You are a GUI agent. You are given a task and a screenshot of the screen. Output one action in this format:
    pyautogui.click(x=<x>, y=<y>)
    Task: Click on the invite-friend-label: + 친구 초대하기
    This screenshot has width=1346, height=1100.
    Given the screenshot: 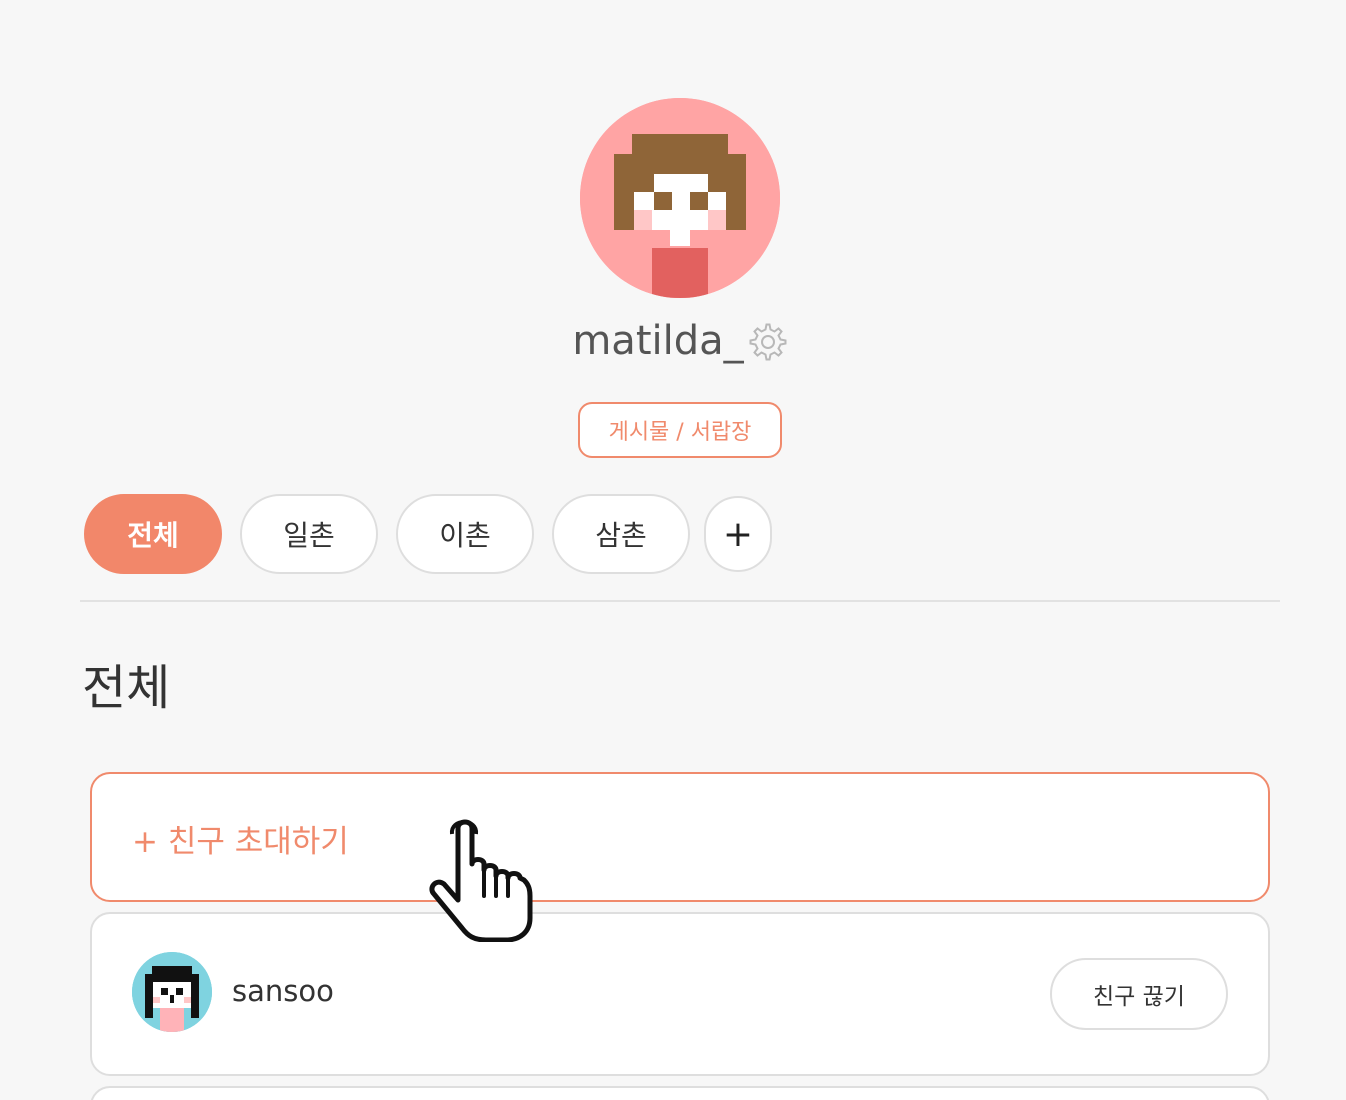 What is the action you would take?
    pyautogui.click(x=240, y=842)
    